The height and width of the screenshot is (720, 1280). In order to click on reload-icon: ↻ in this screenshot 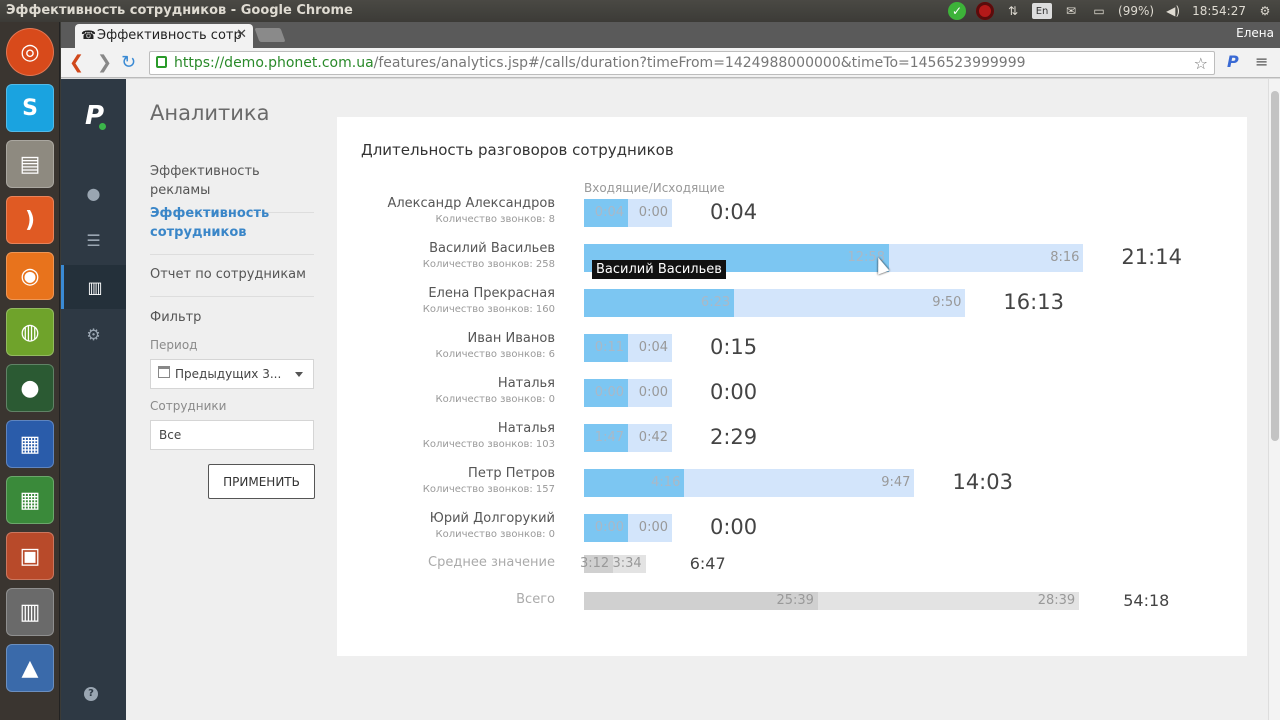, I will do `click(128, 62)`.